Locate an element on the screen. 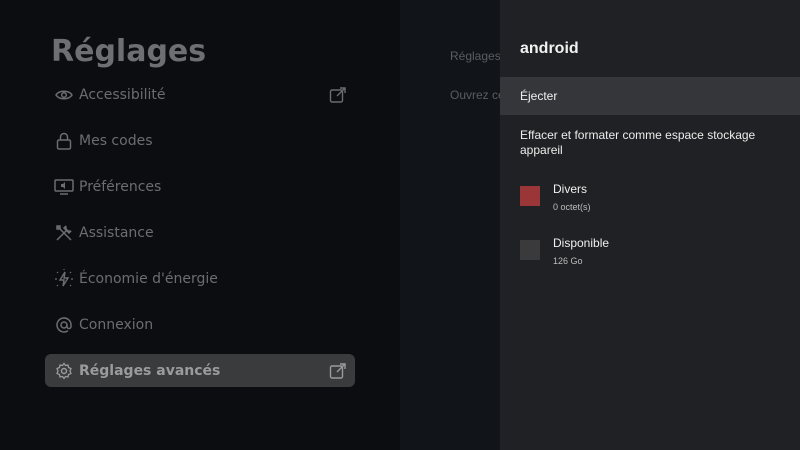  eject-button: Éjecter is located at coordinates (650, 96).